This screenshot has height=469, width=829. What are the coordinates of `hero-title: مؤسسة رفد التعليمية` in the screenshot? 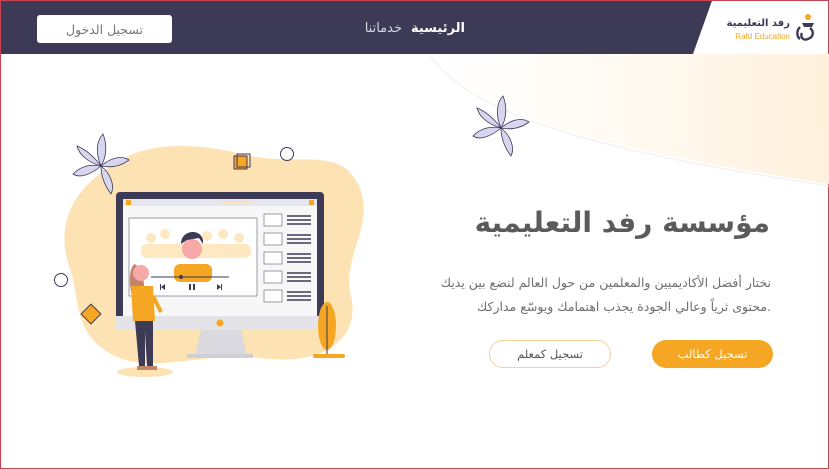 It's located at (622, 222).